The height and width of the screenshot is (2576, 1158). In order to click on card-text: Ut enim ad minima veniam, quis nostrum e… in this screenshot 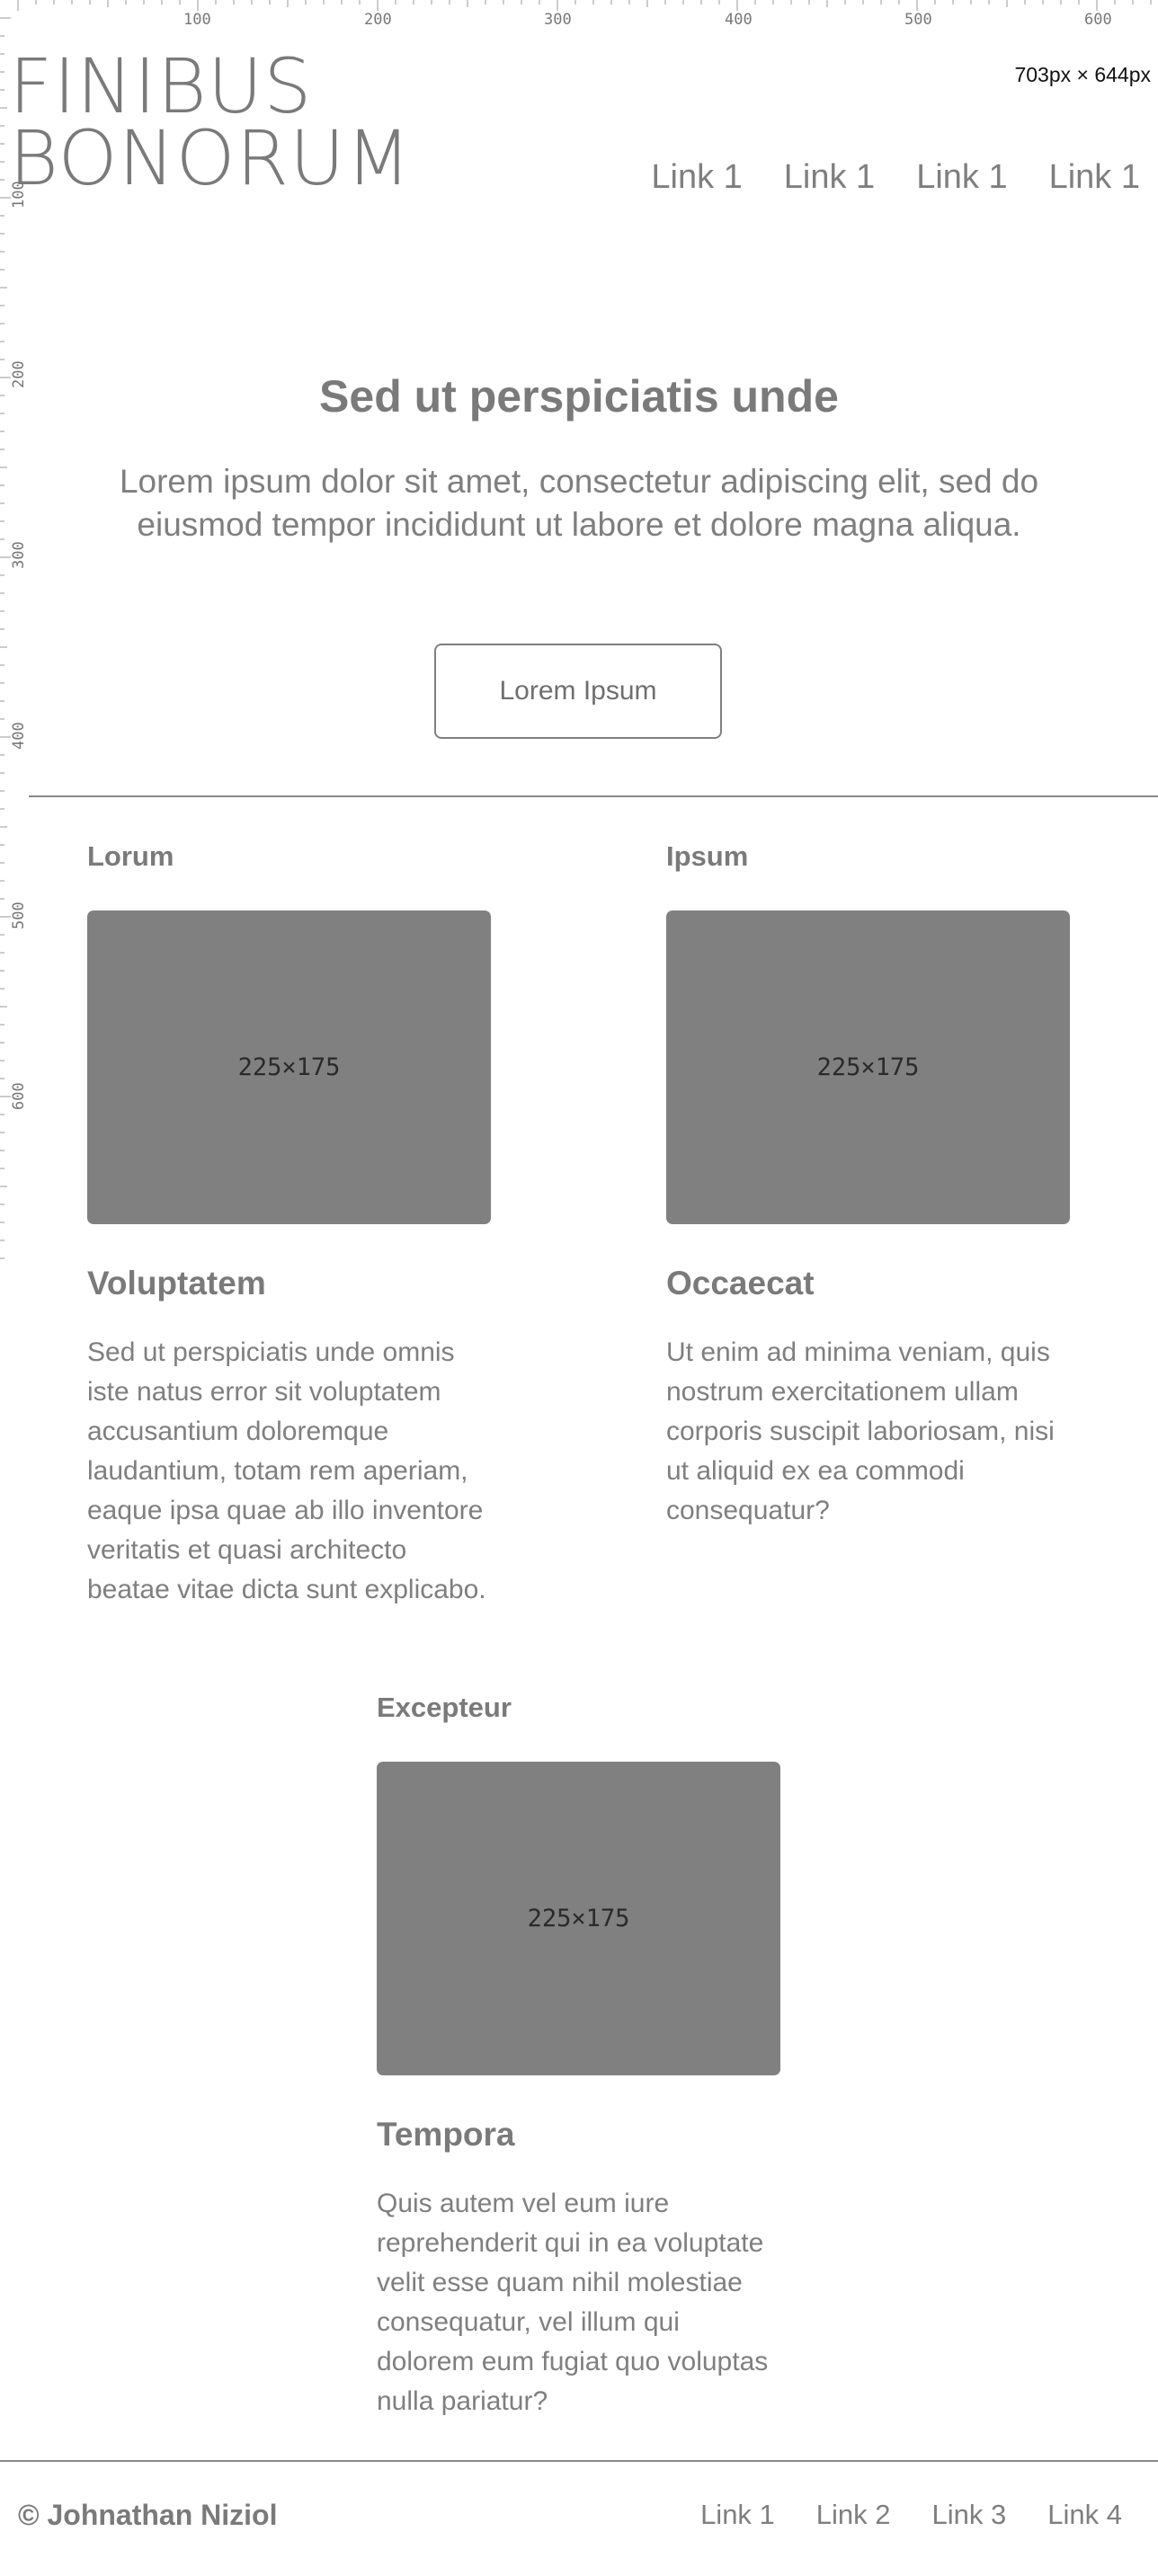, I will do `click(861, 1431)`.